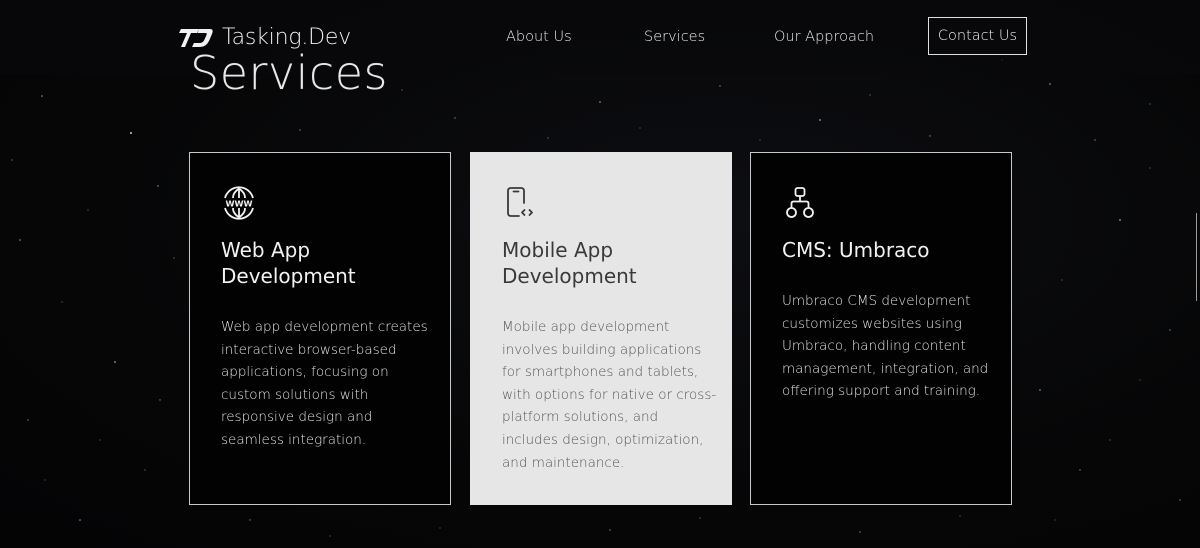 This screenshot has width=1200, height=548. Describe the element at coordinates (539, 37) in the screenshot. I see `nav-link-about-us: About Us` at that location.